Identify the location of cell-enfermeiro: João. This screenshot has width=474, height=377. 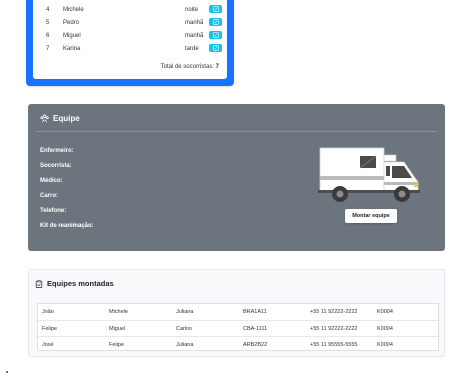
(48, 312).